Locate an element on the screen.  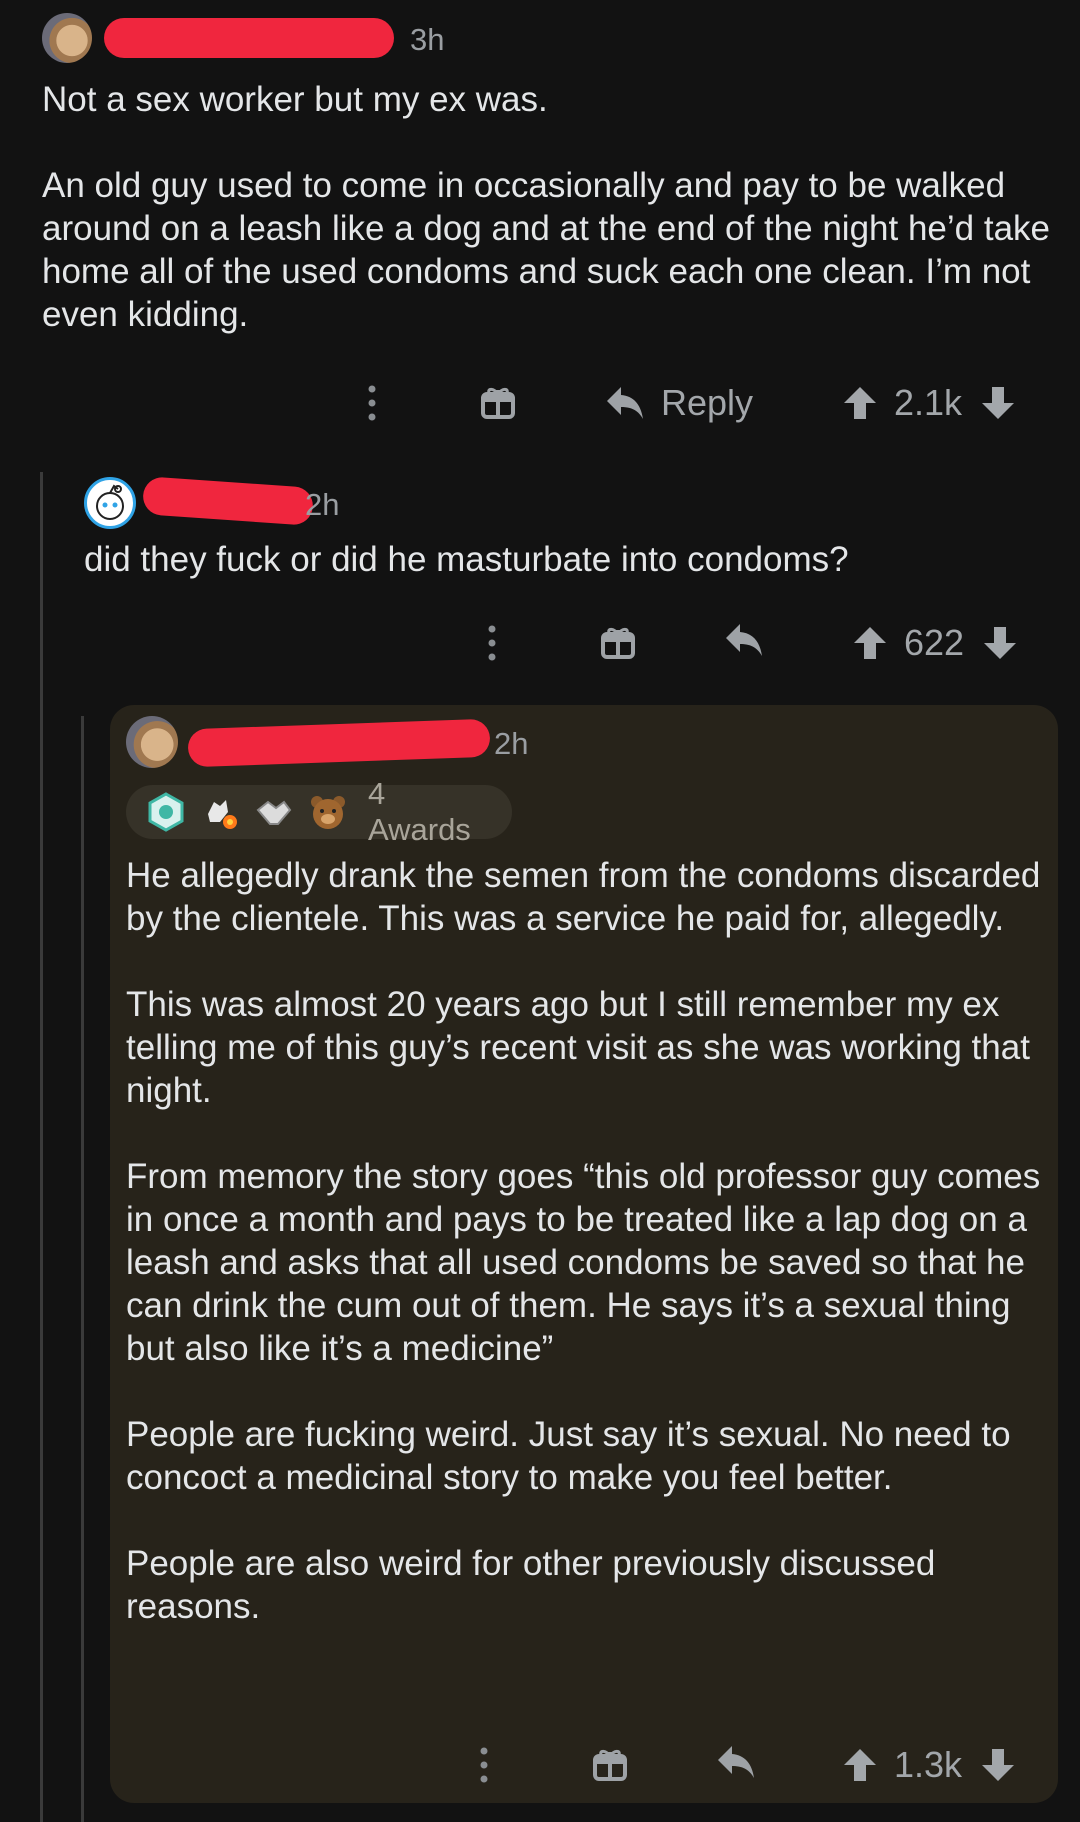
award-bear-icon is located at coordinates (328, 812).